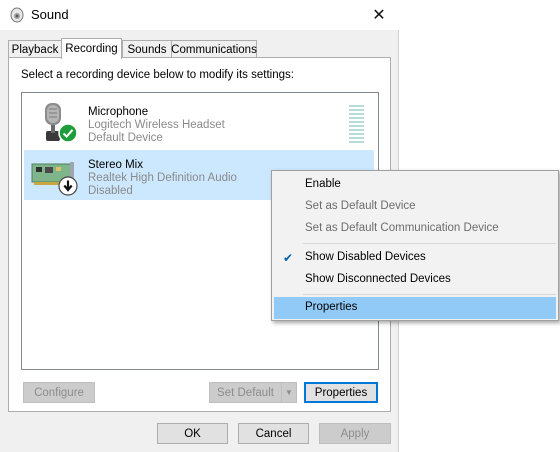 Image resolution: width=560 pixels, height=452 pixels. I want to click on device-name: Stereo Mix, so click(115, 165).